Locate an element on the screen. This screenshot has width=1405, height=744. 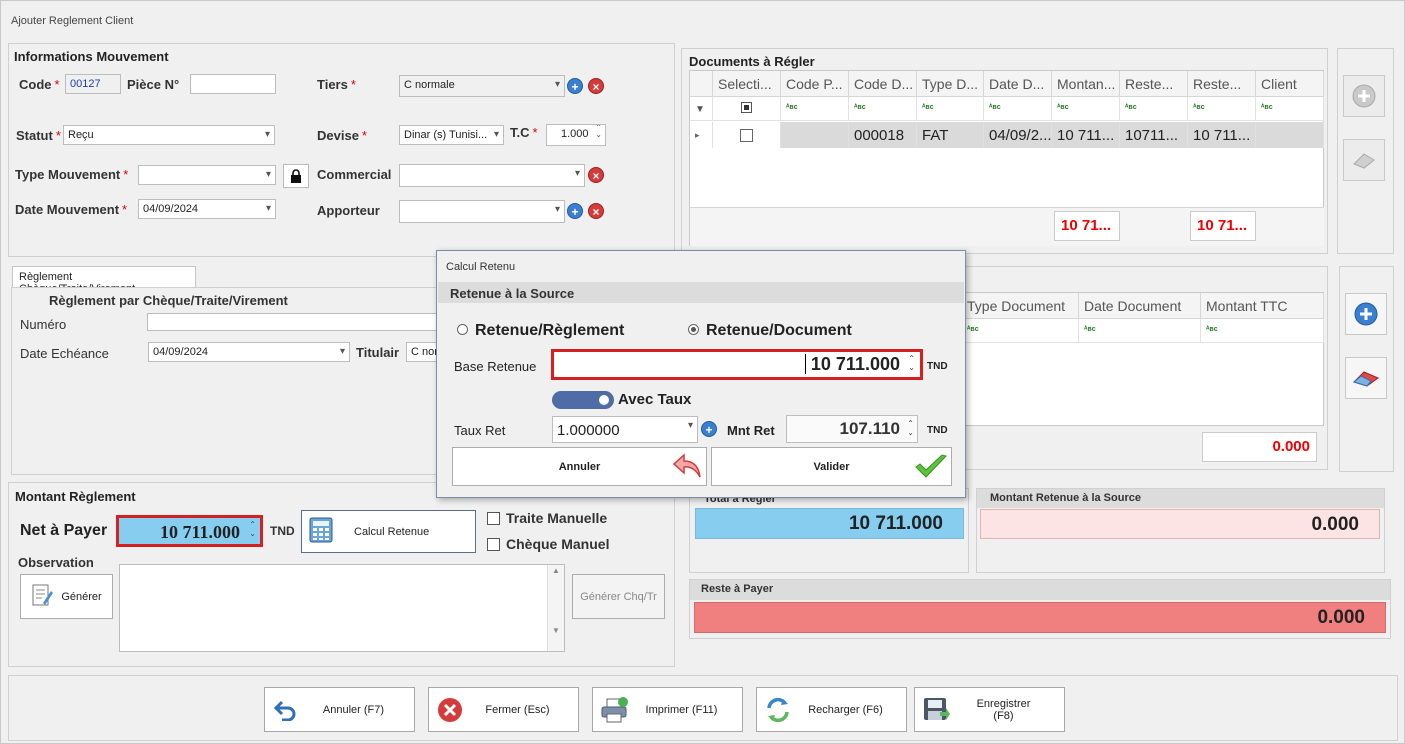
echeance-field: 04/09/2024 is located at coordinates (249, 352).